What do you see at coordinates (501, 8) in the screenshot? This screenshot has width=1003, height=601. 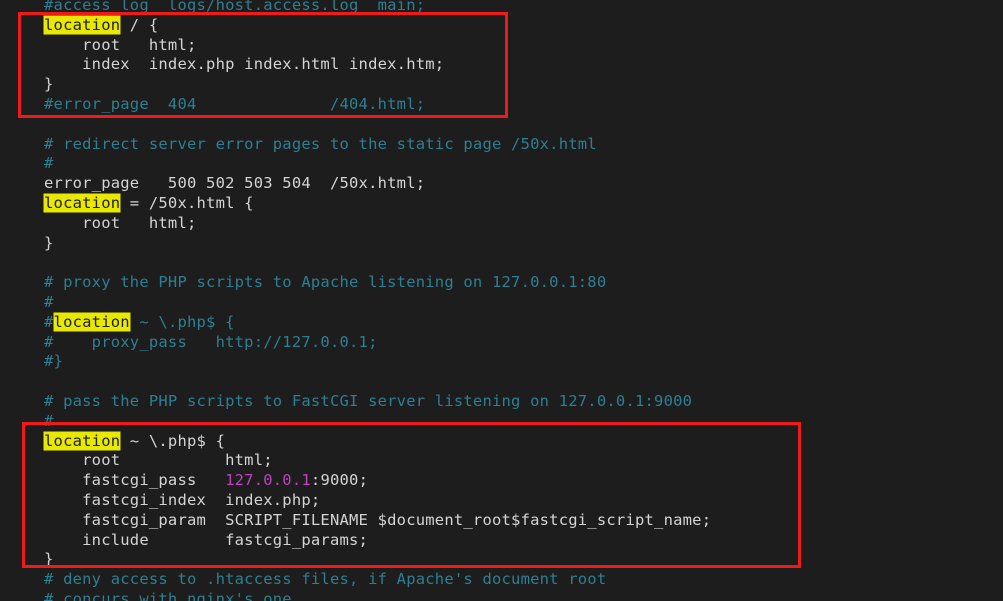 I see `code-line: #access_log logs/host.access.log main;` at bounding box center [501, 8].